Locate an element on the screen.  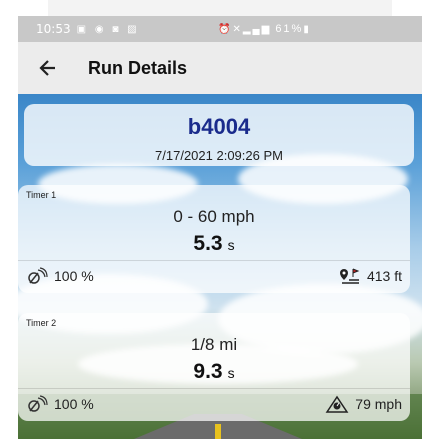
top-strip is located at coordinates (211, 8).